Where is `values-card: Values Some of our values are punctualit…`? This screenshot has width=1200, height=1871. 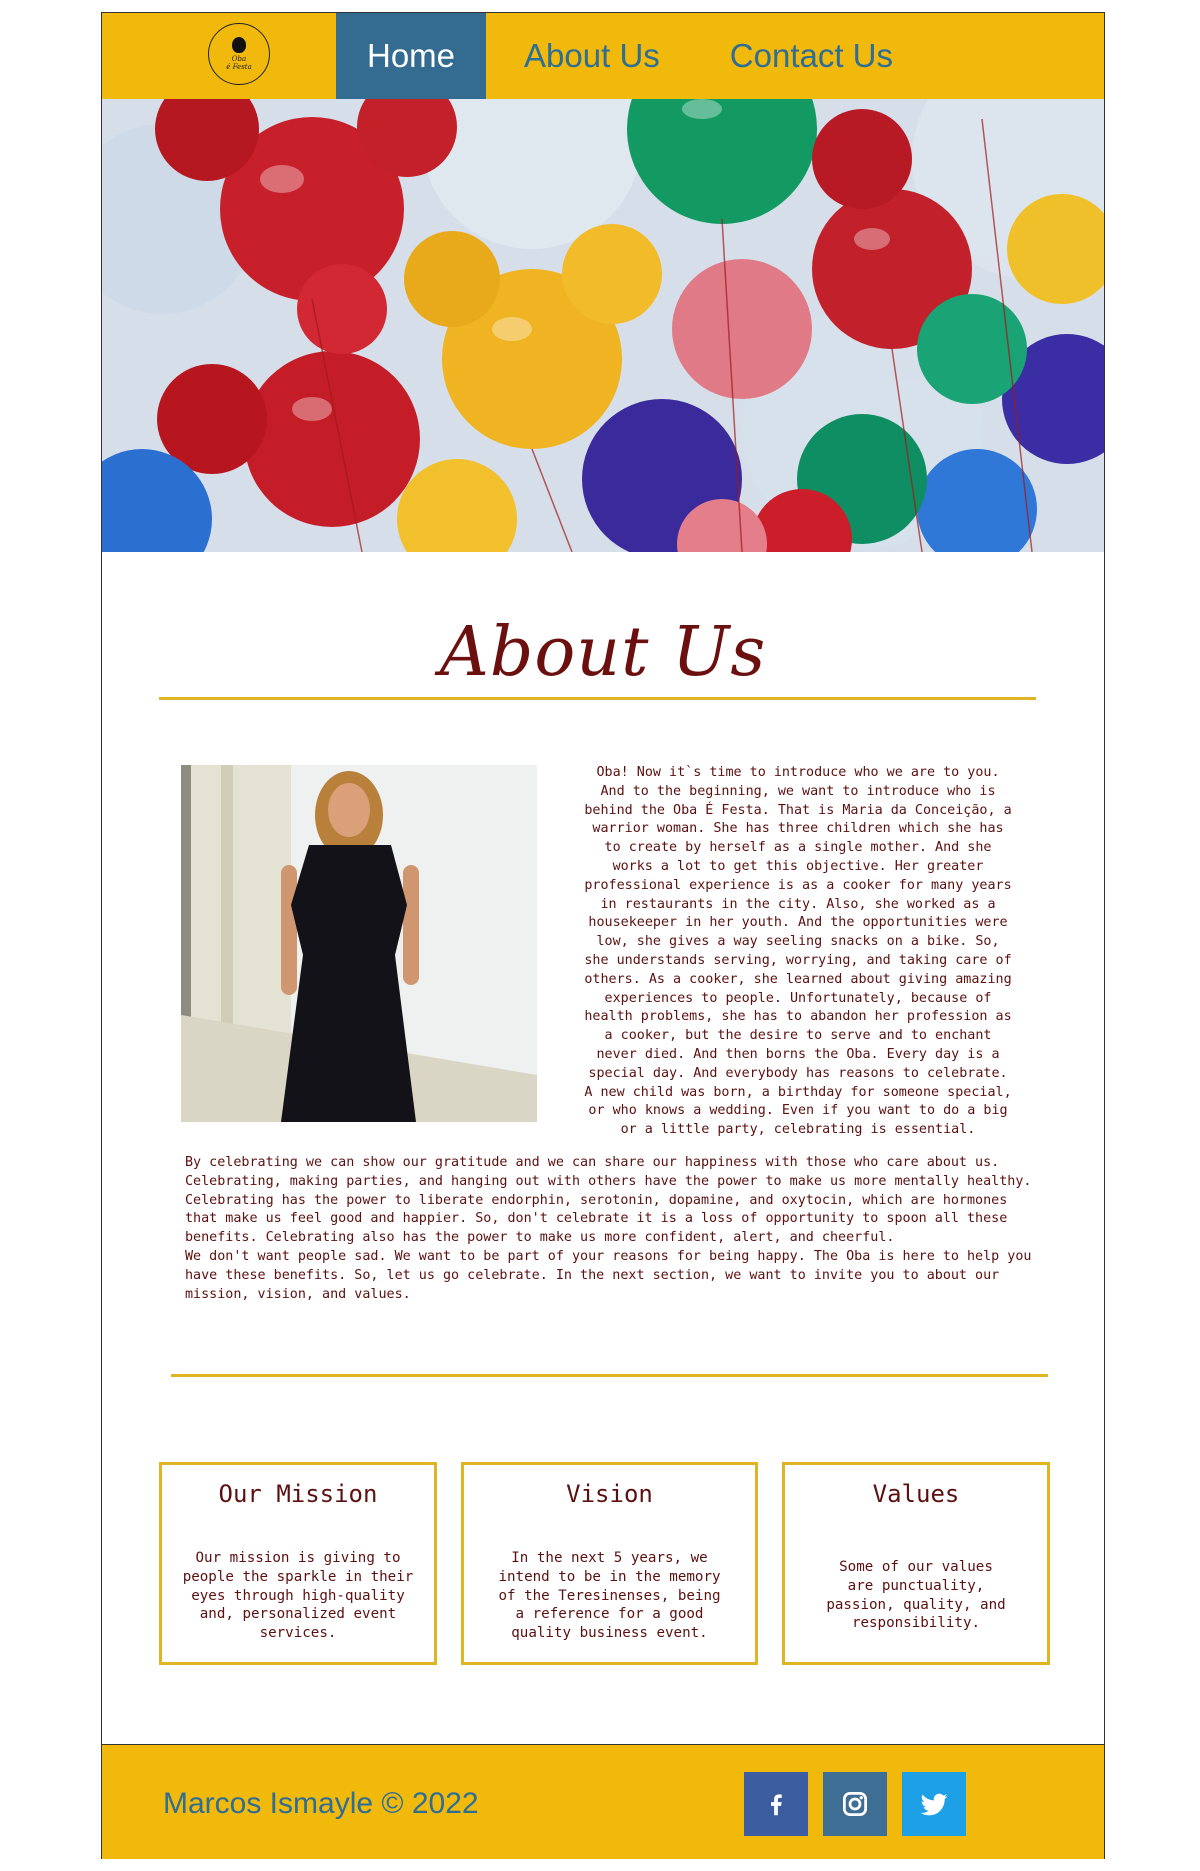 values-card: Values Some of our values are punctualit… is located at coordinates (916, 1563).